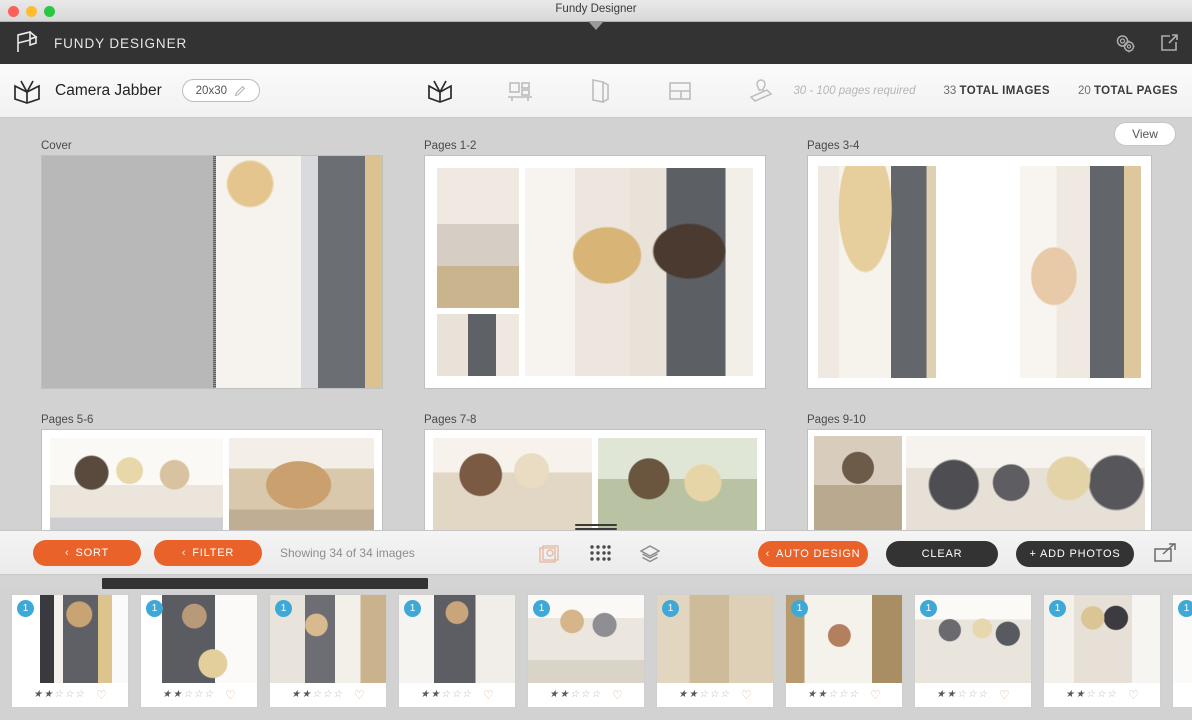 The image size is (1192, 720). What do you see at coordinates (596, 583) in the screenshot?
I see `filmstrip-scrollbar-track` at bounding box center [596, 583].